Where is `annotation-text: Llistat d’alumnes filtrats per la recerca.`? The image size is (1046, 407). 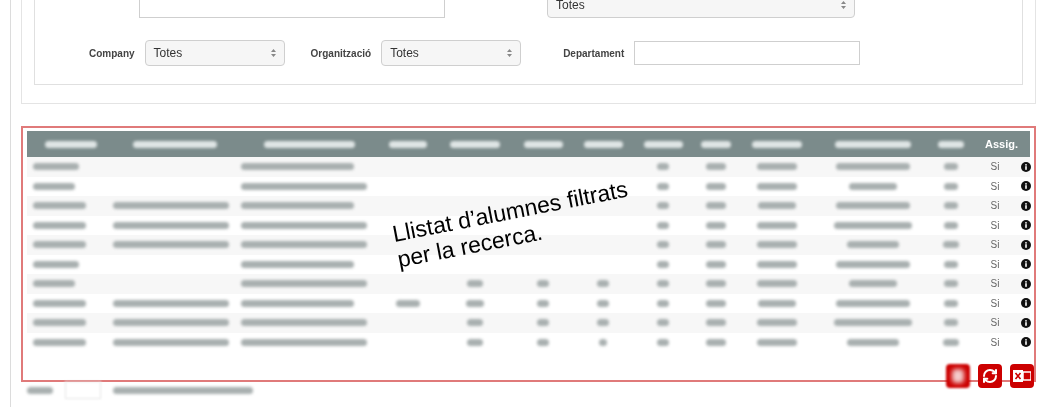
annotation-text: Llistat d’alumnes filtrats per la recerca. is located at coordinates (510, 224).